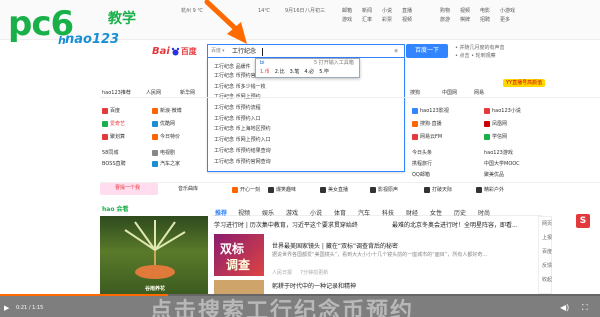 The image size is (600, 317). What do you see at coordinates (114, 163) in the screenshot?
I see `site-link: BOSS直聘` at bounding box center [114, 163].